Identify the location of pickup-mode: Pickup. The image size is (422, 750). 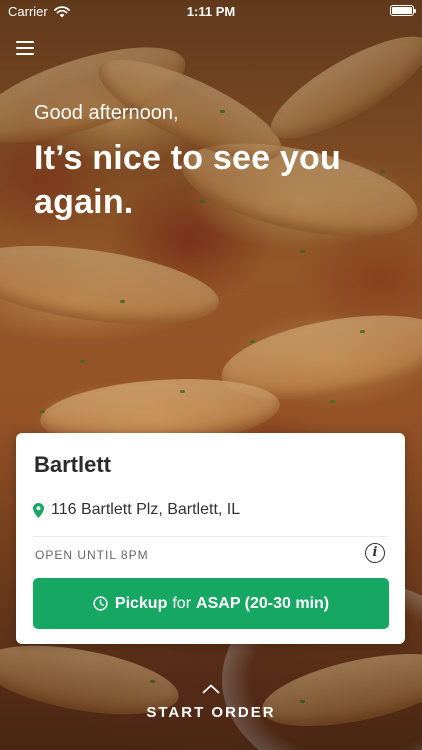
(141, 603).